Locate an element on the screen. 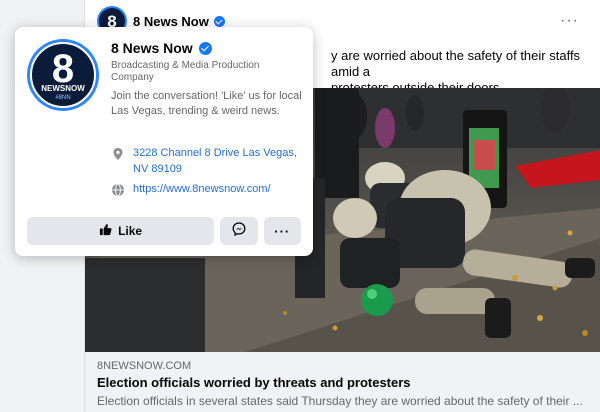 Image resolution: width=600 pixels, height=412 pixels. hovercard-page-name: 8 News Now is located at coordinates (161, 48).